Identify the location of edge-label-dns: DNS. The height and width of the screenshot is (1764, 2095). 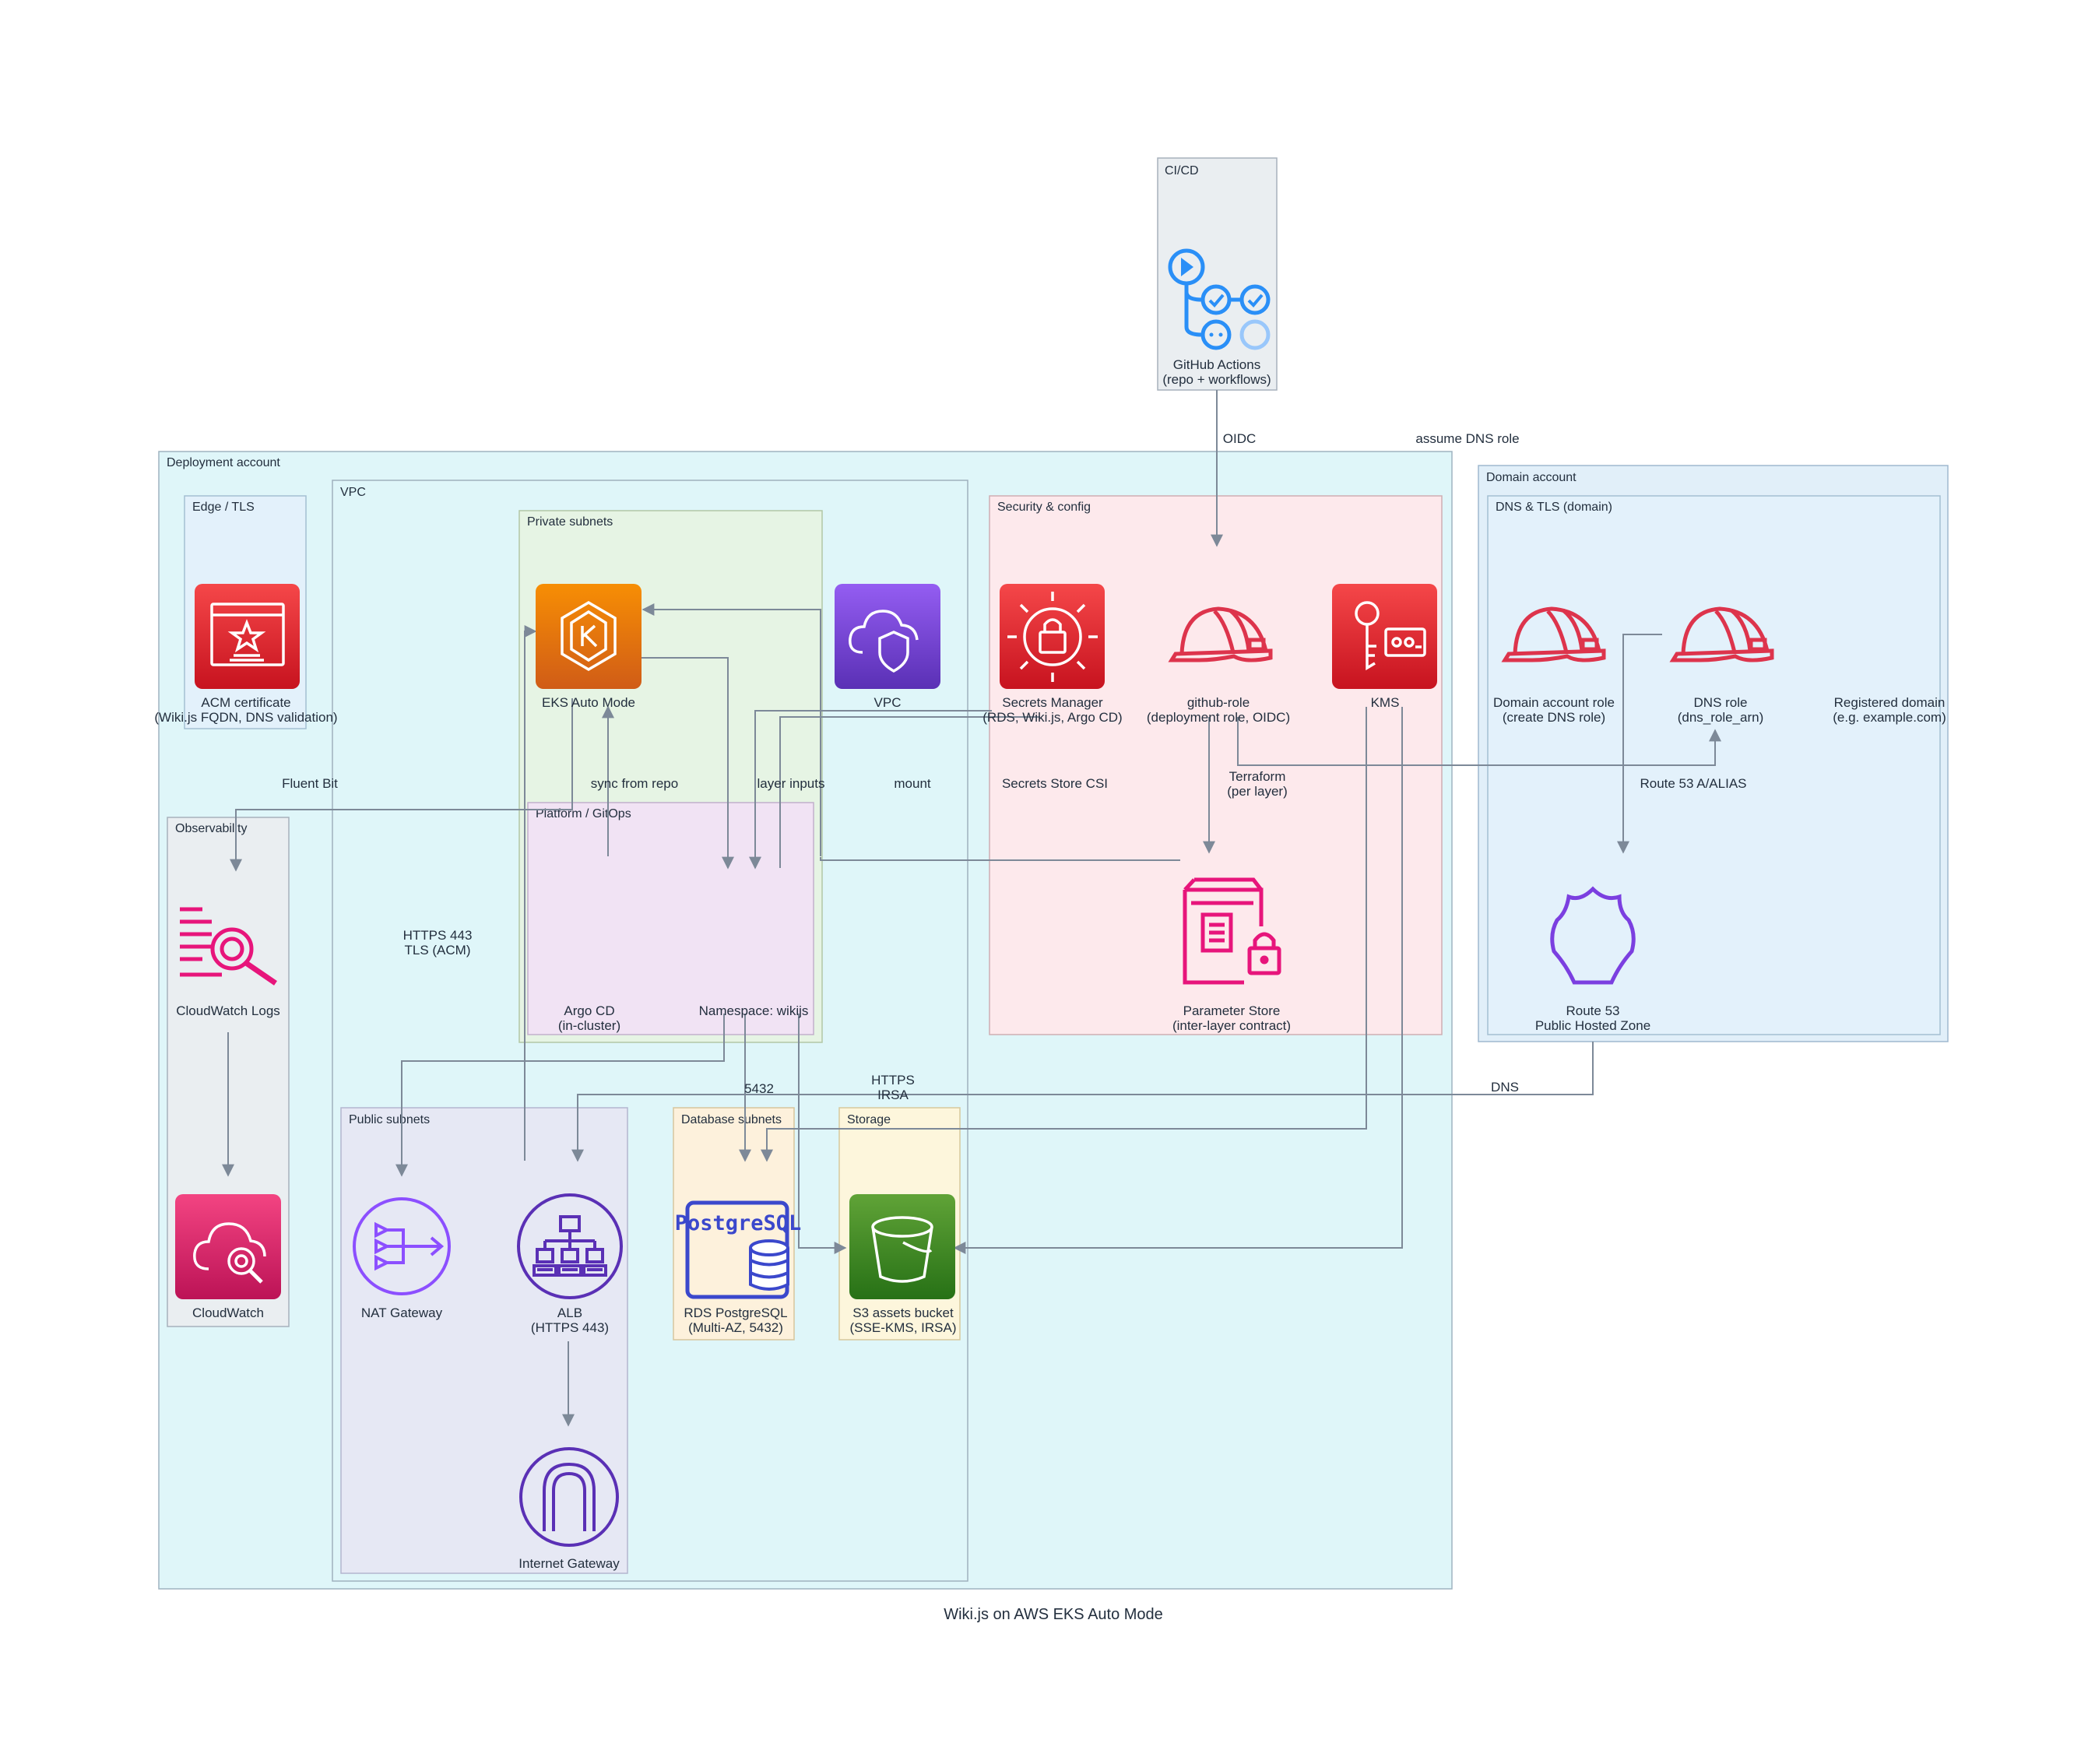
(1505, 1087).